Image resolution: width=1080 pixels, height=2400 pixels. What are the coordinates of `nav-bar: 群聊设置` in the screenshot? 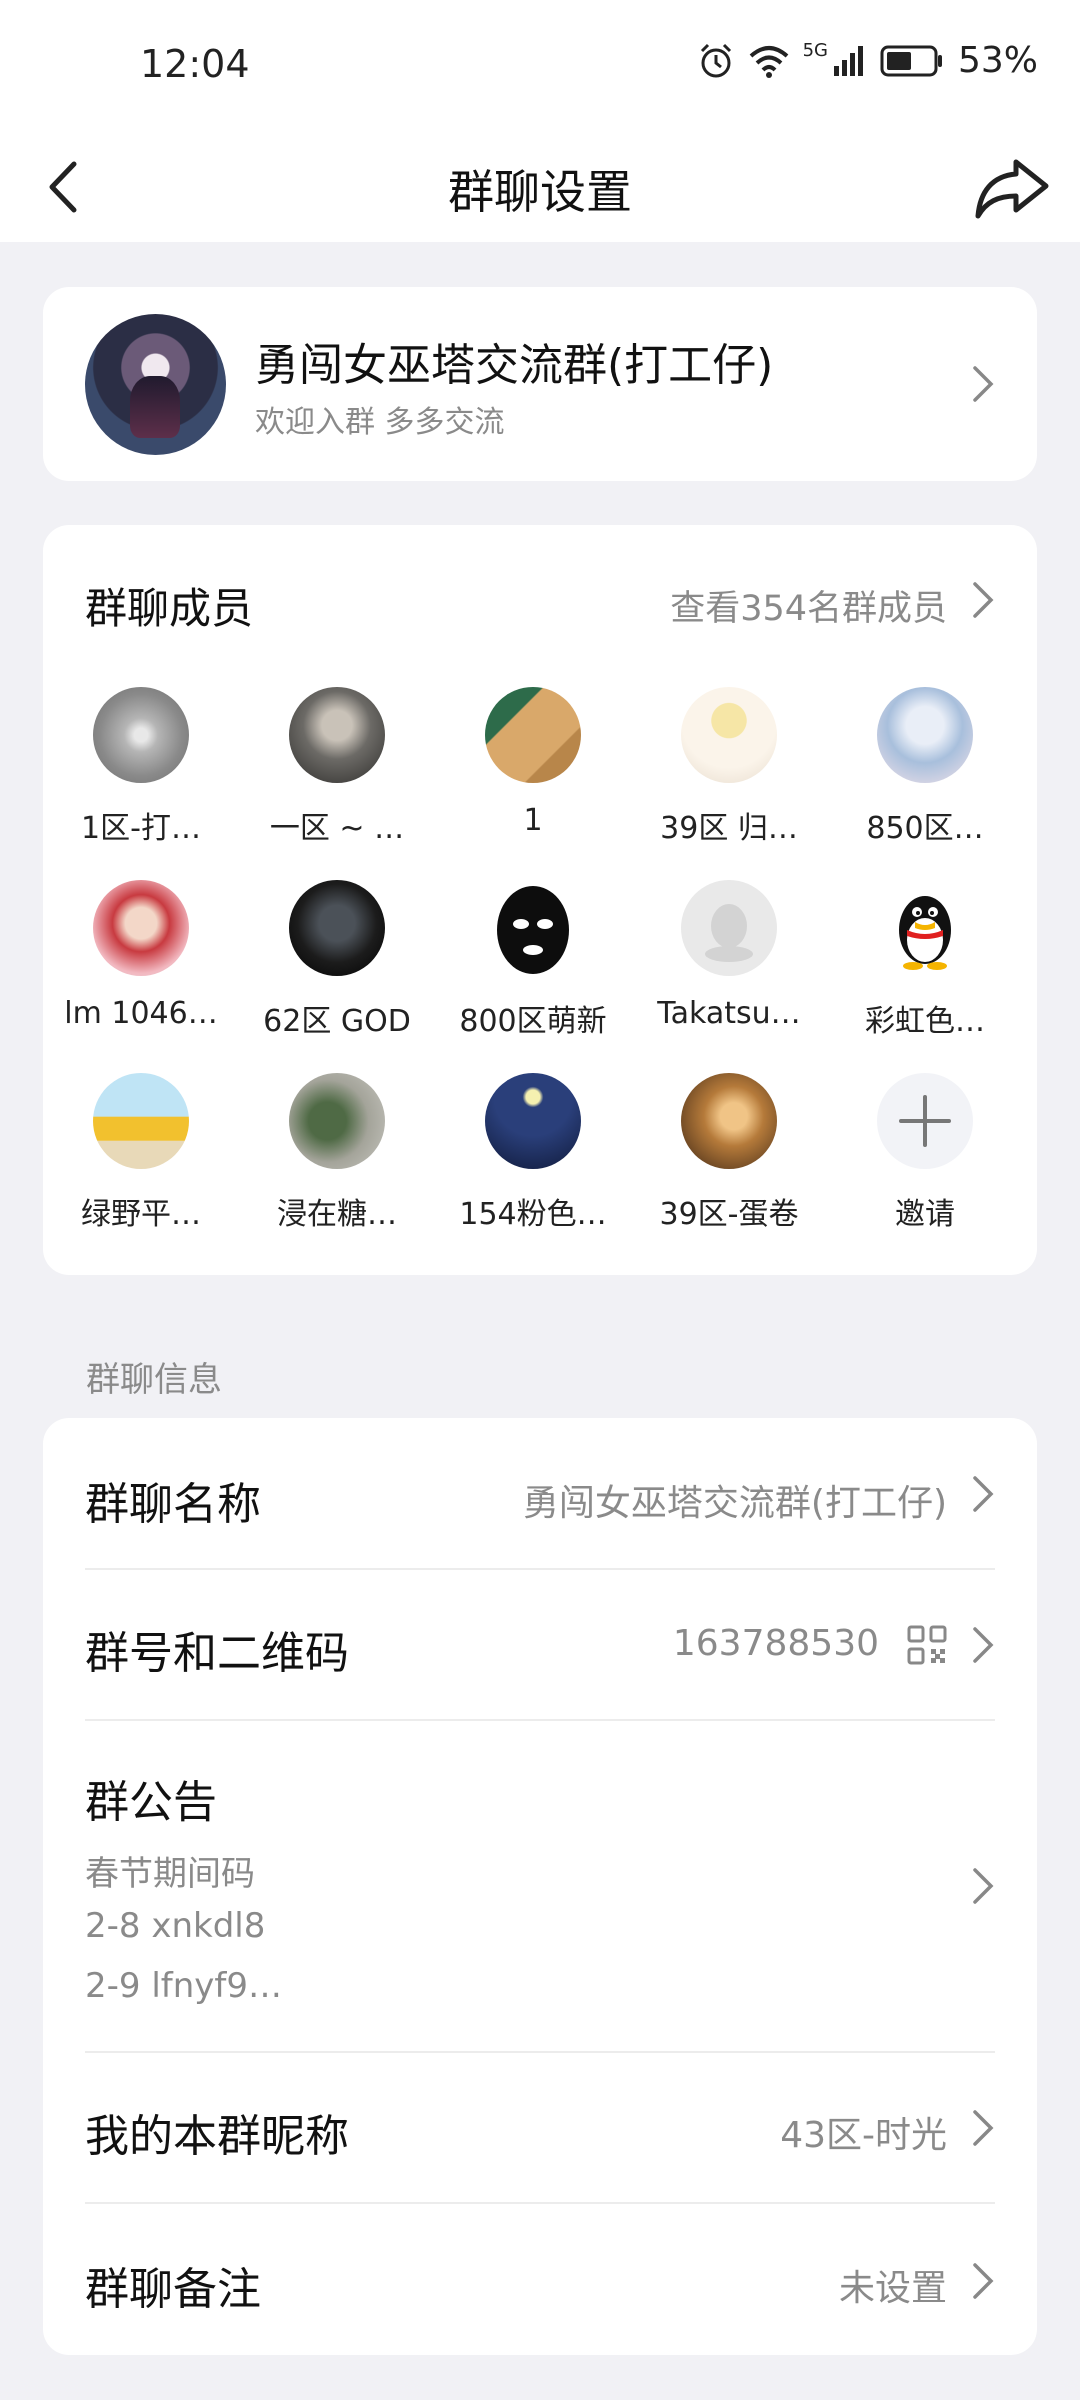 It's located at (540, 186).